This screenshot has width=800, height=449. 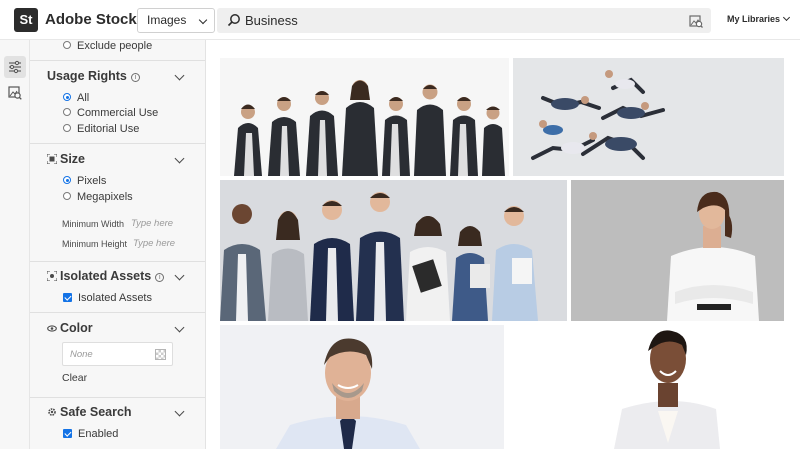 What do you see at coordinates (96, 412) in the screenshot?
I see `safe-search-title: Safe Search` at bounding box center [96, 412].